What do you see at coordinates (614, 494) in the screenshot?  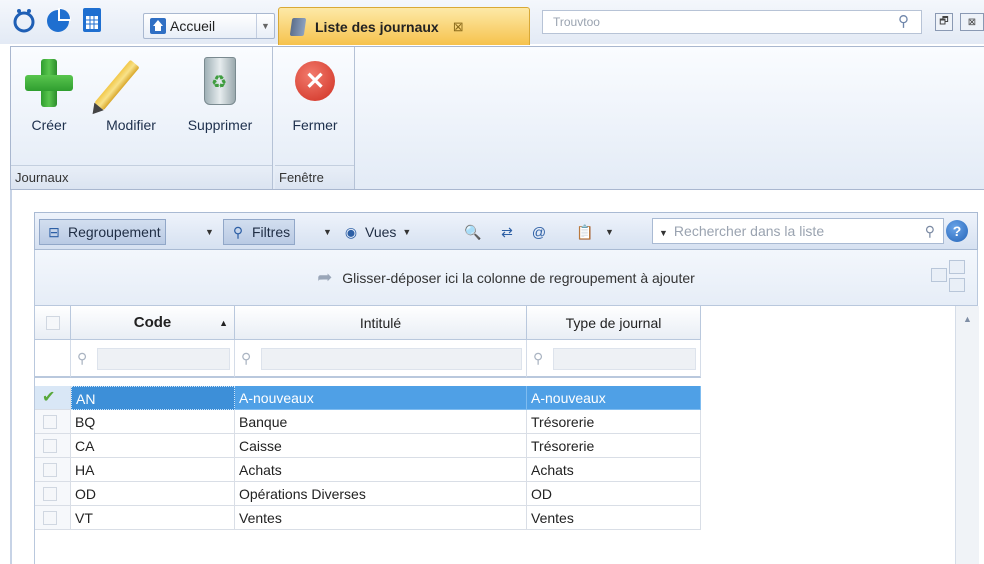 I see `cell-type: OD` at bounding box center [614, 494].